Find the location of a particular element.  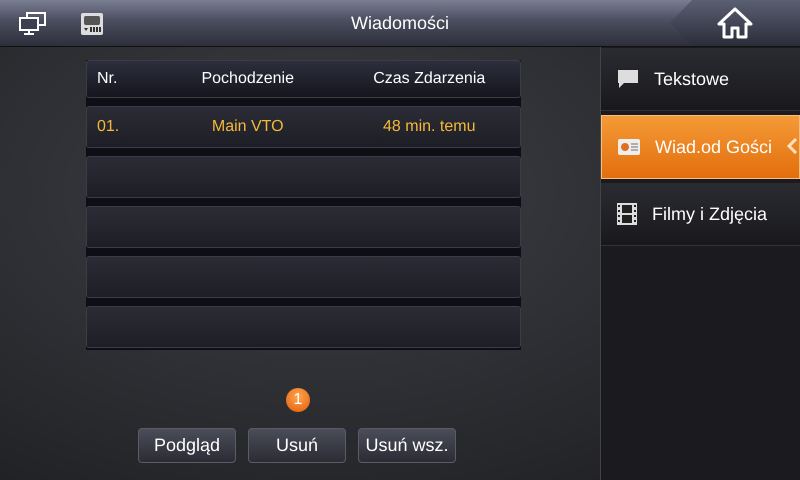

sidebar-item: Filmy i Zdjęcia is located at coordinates (700, 214).